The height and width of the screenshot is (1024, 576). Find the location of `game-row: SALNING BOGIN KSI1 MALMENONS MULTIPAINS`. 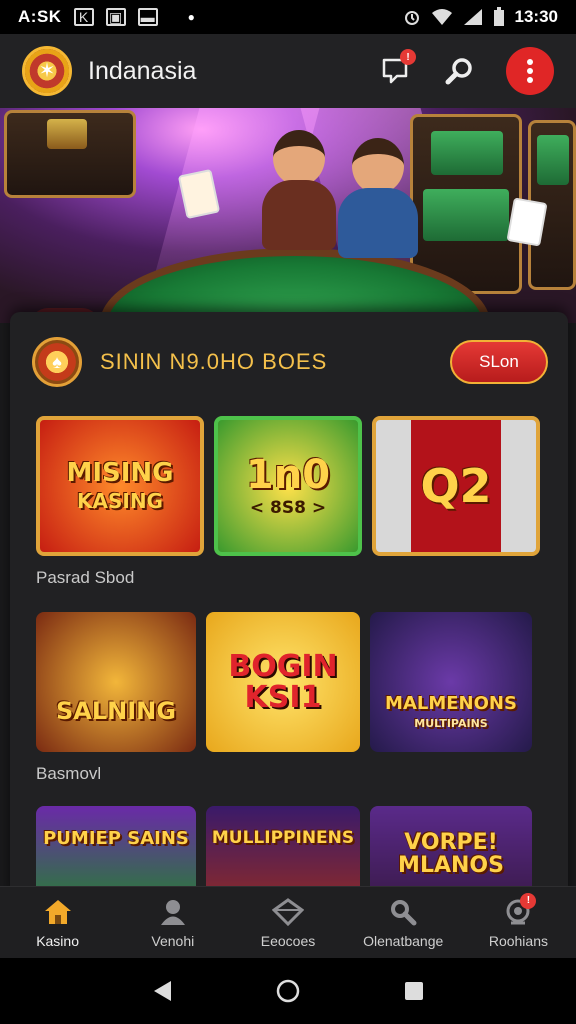

game-row: SALNING BOGIN KSI1 MALMENONS MULTIPAINS is located at coordinates (284, 682).